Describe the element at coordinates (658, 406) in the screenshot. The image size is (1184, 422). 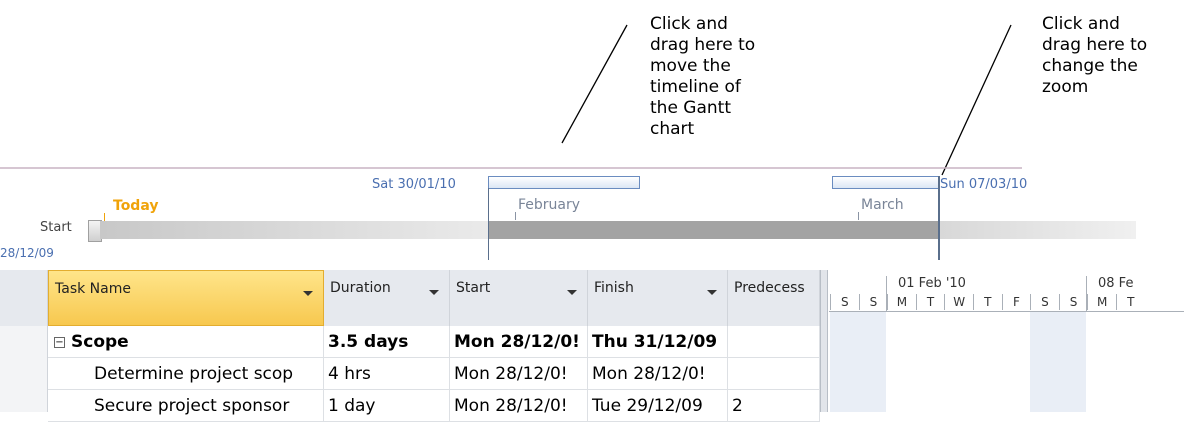
I see `table-row-finish: Tue 29/12/09` at that location.